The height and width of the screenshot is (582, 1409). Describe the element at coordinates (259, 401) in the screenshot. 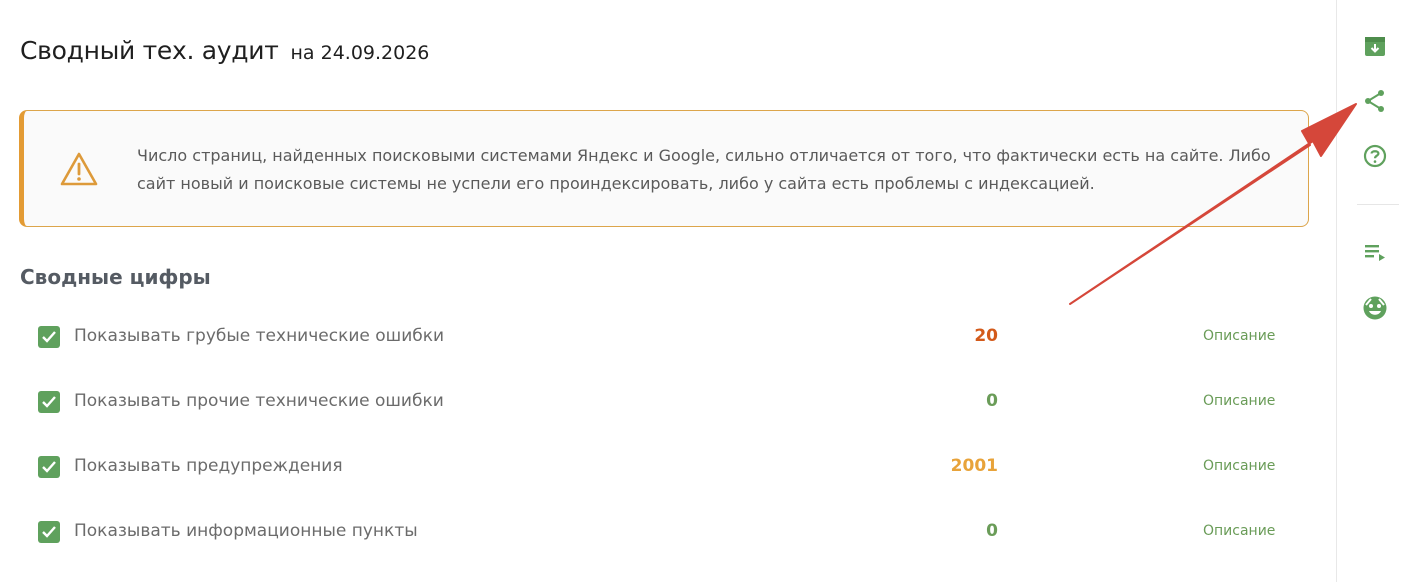

I see `row-label: Показывать прочие технические ошибки` at that location.